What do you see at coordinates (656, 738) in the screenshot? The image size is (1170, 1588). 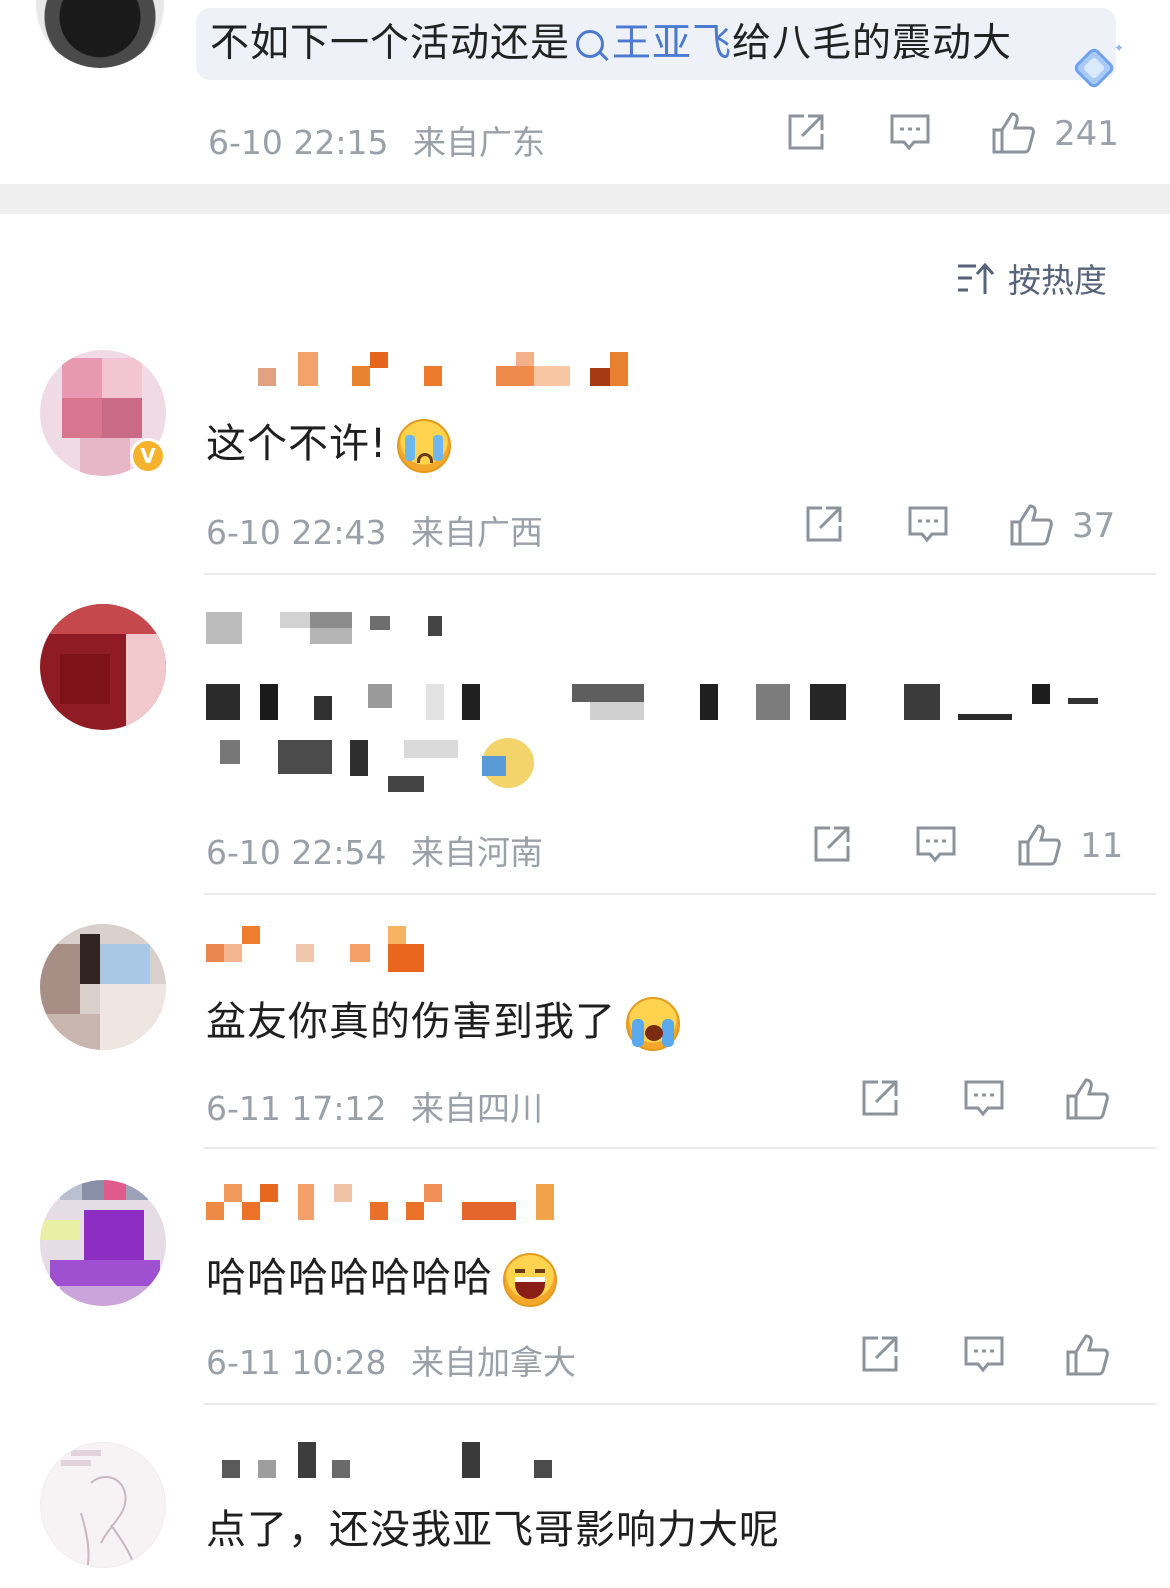 I see `comment-text` at bounding box center [656, 738].